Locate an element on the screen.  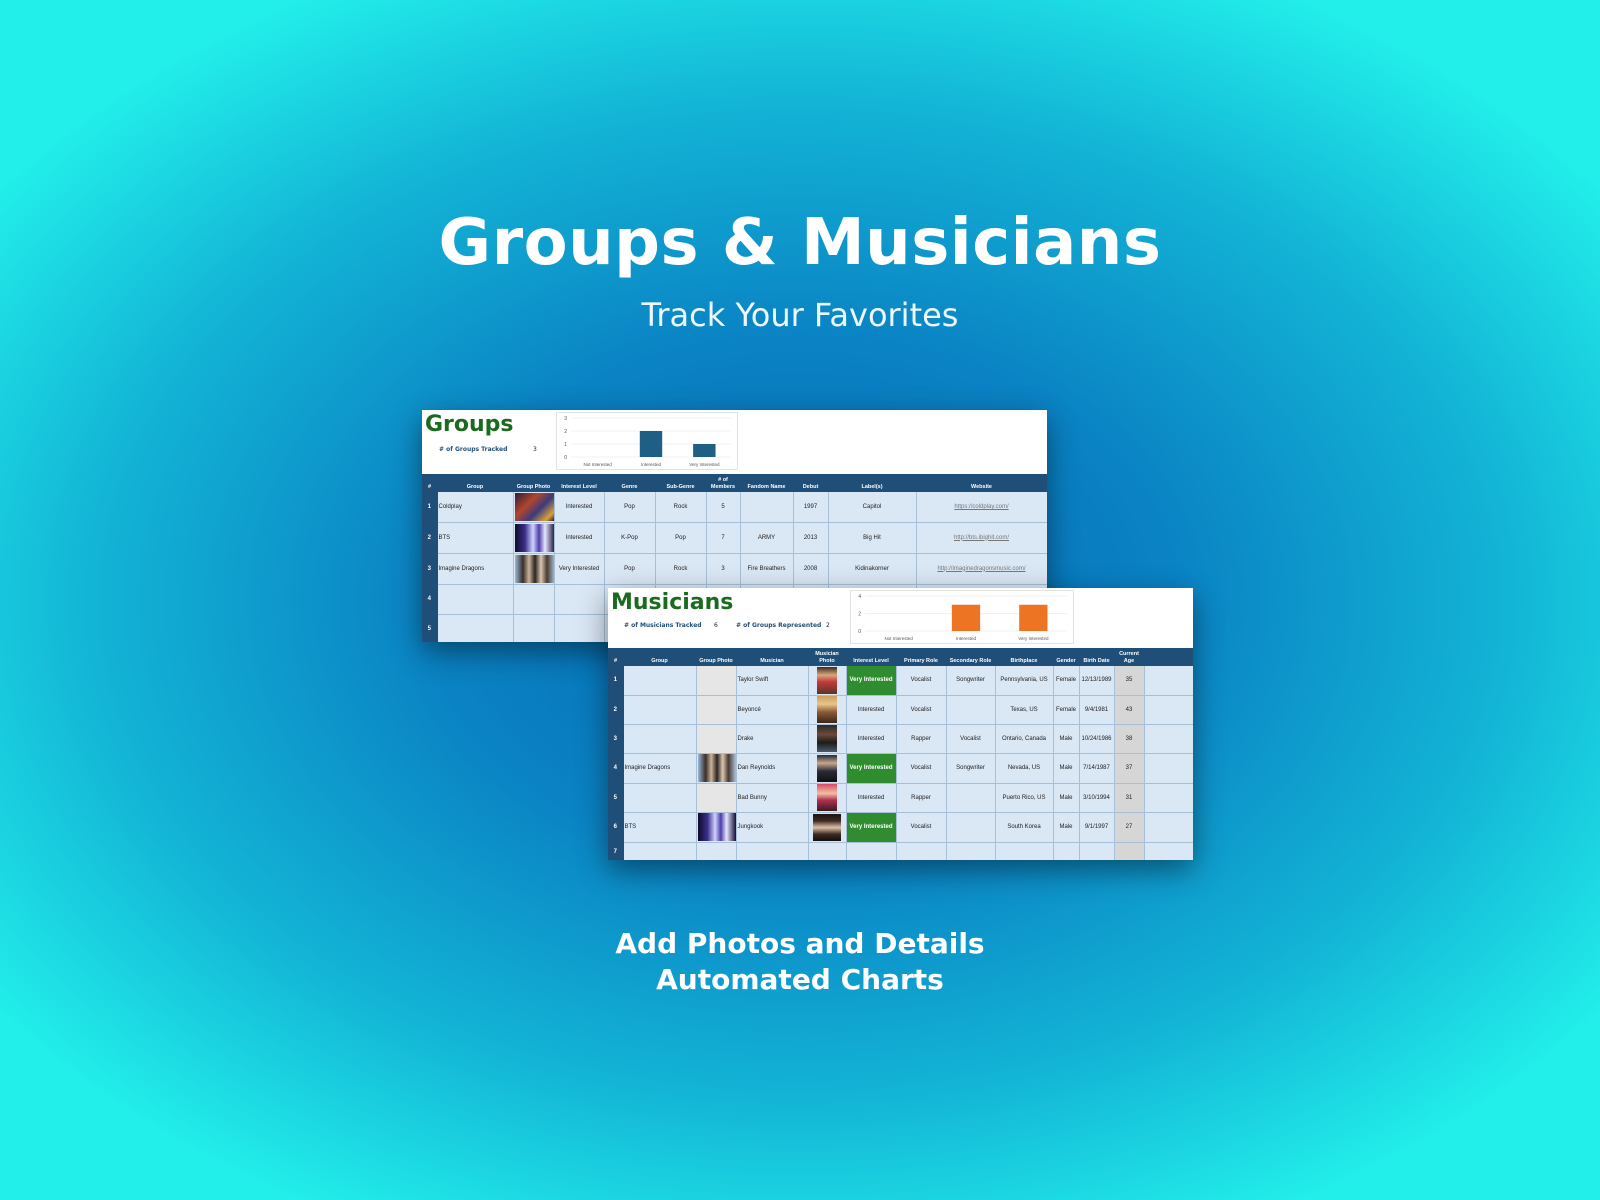
label-cell: Capitol is located at coordinates (872, 507).